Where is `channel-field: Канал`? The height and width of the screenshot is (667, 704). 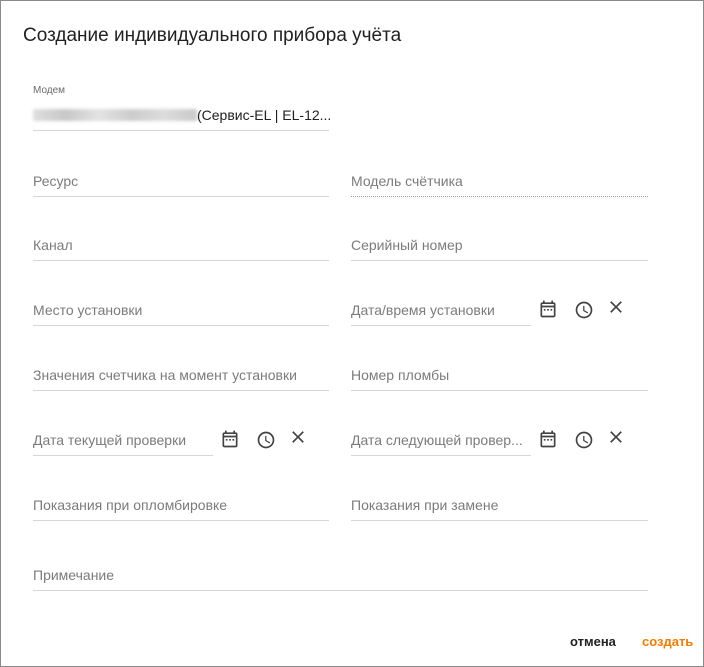
channel-field: Канал is located at coordinates (181, 246).